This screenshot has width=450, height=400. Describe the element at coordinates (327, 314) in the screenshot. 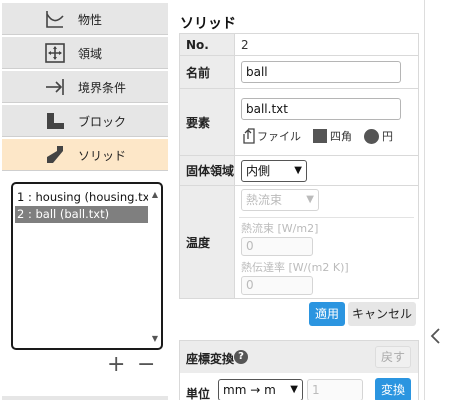

I see `apply-button: 適用` at that location.